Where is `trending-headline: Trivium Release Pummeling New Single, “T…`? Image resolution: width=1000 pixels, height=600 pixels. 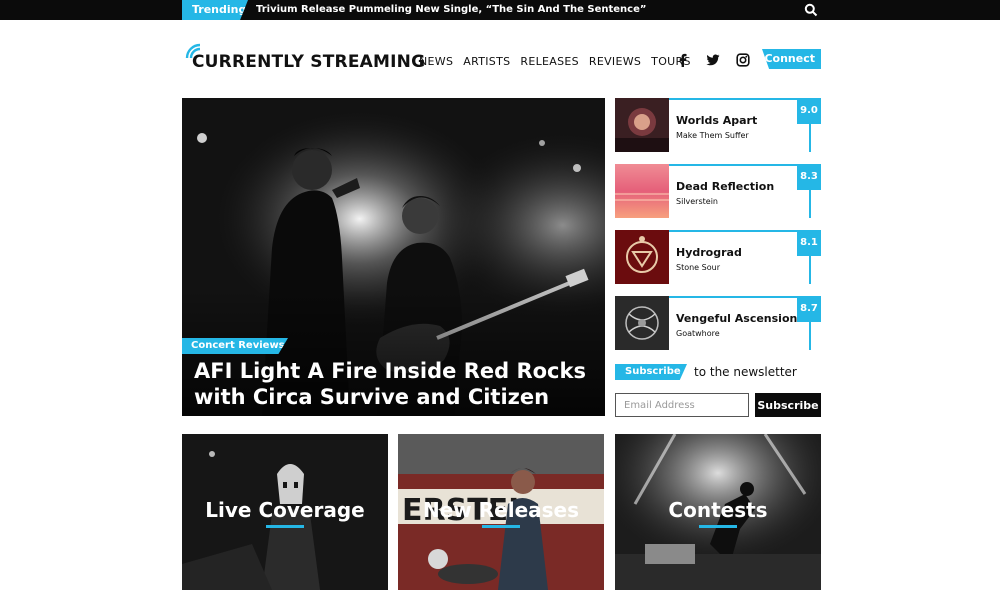
trending-headline: Trivium Release Pummeling New Single, “T… is located at coordinates (451, 10).